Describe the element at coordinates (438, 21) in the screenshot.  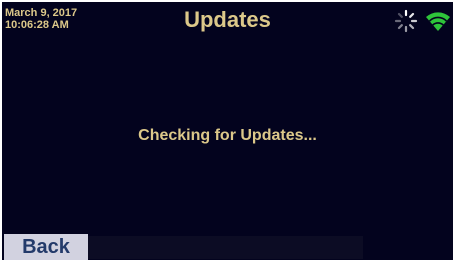
I see `wifi-icon` at that location.